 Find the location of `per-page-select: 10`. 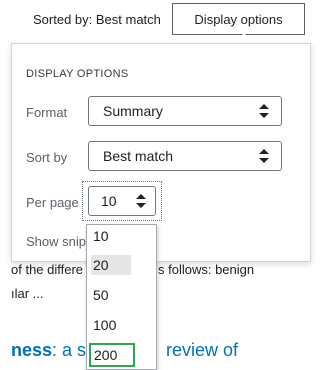

per-page-select: 10 is located at coordinates (122, 201).